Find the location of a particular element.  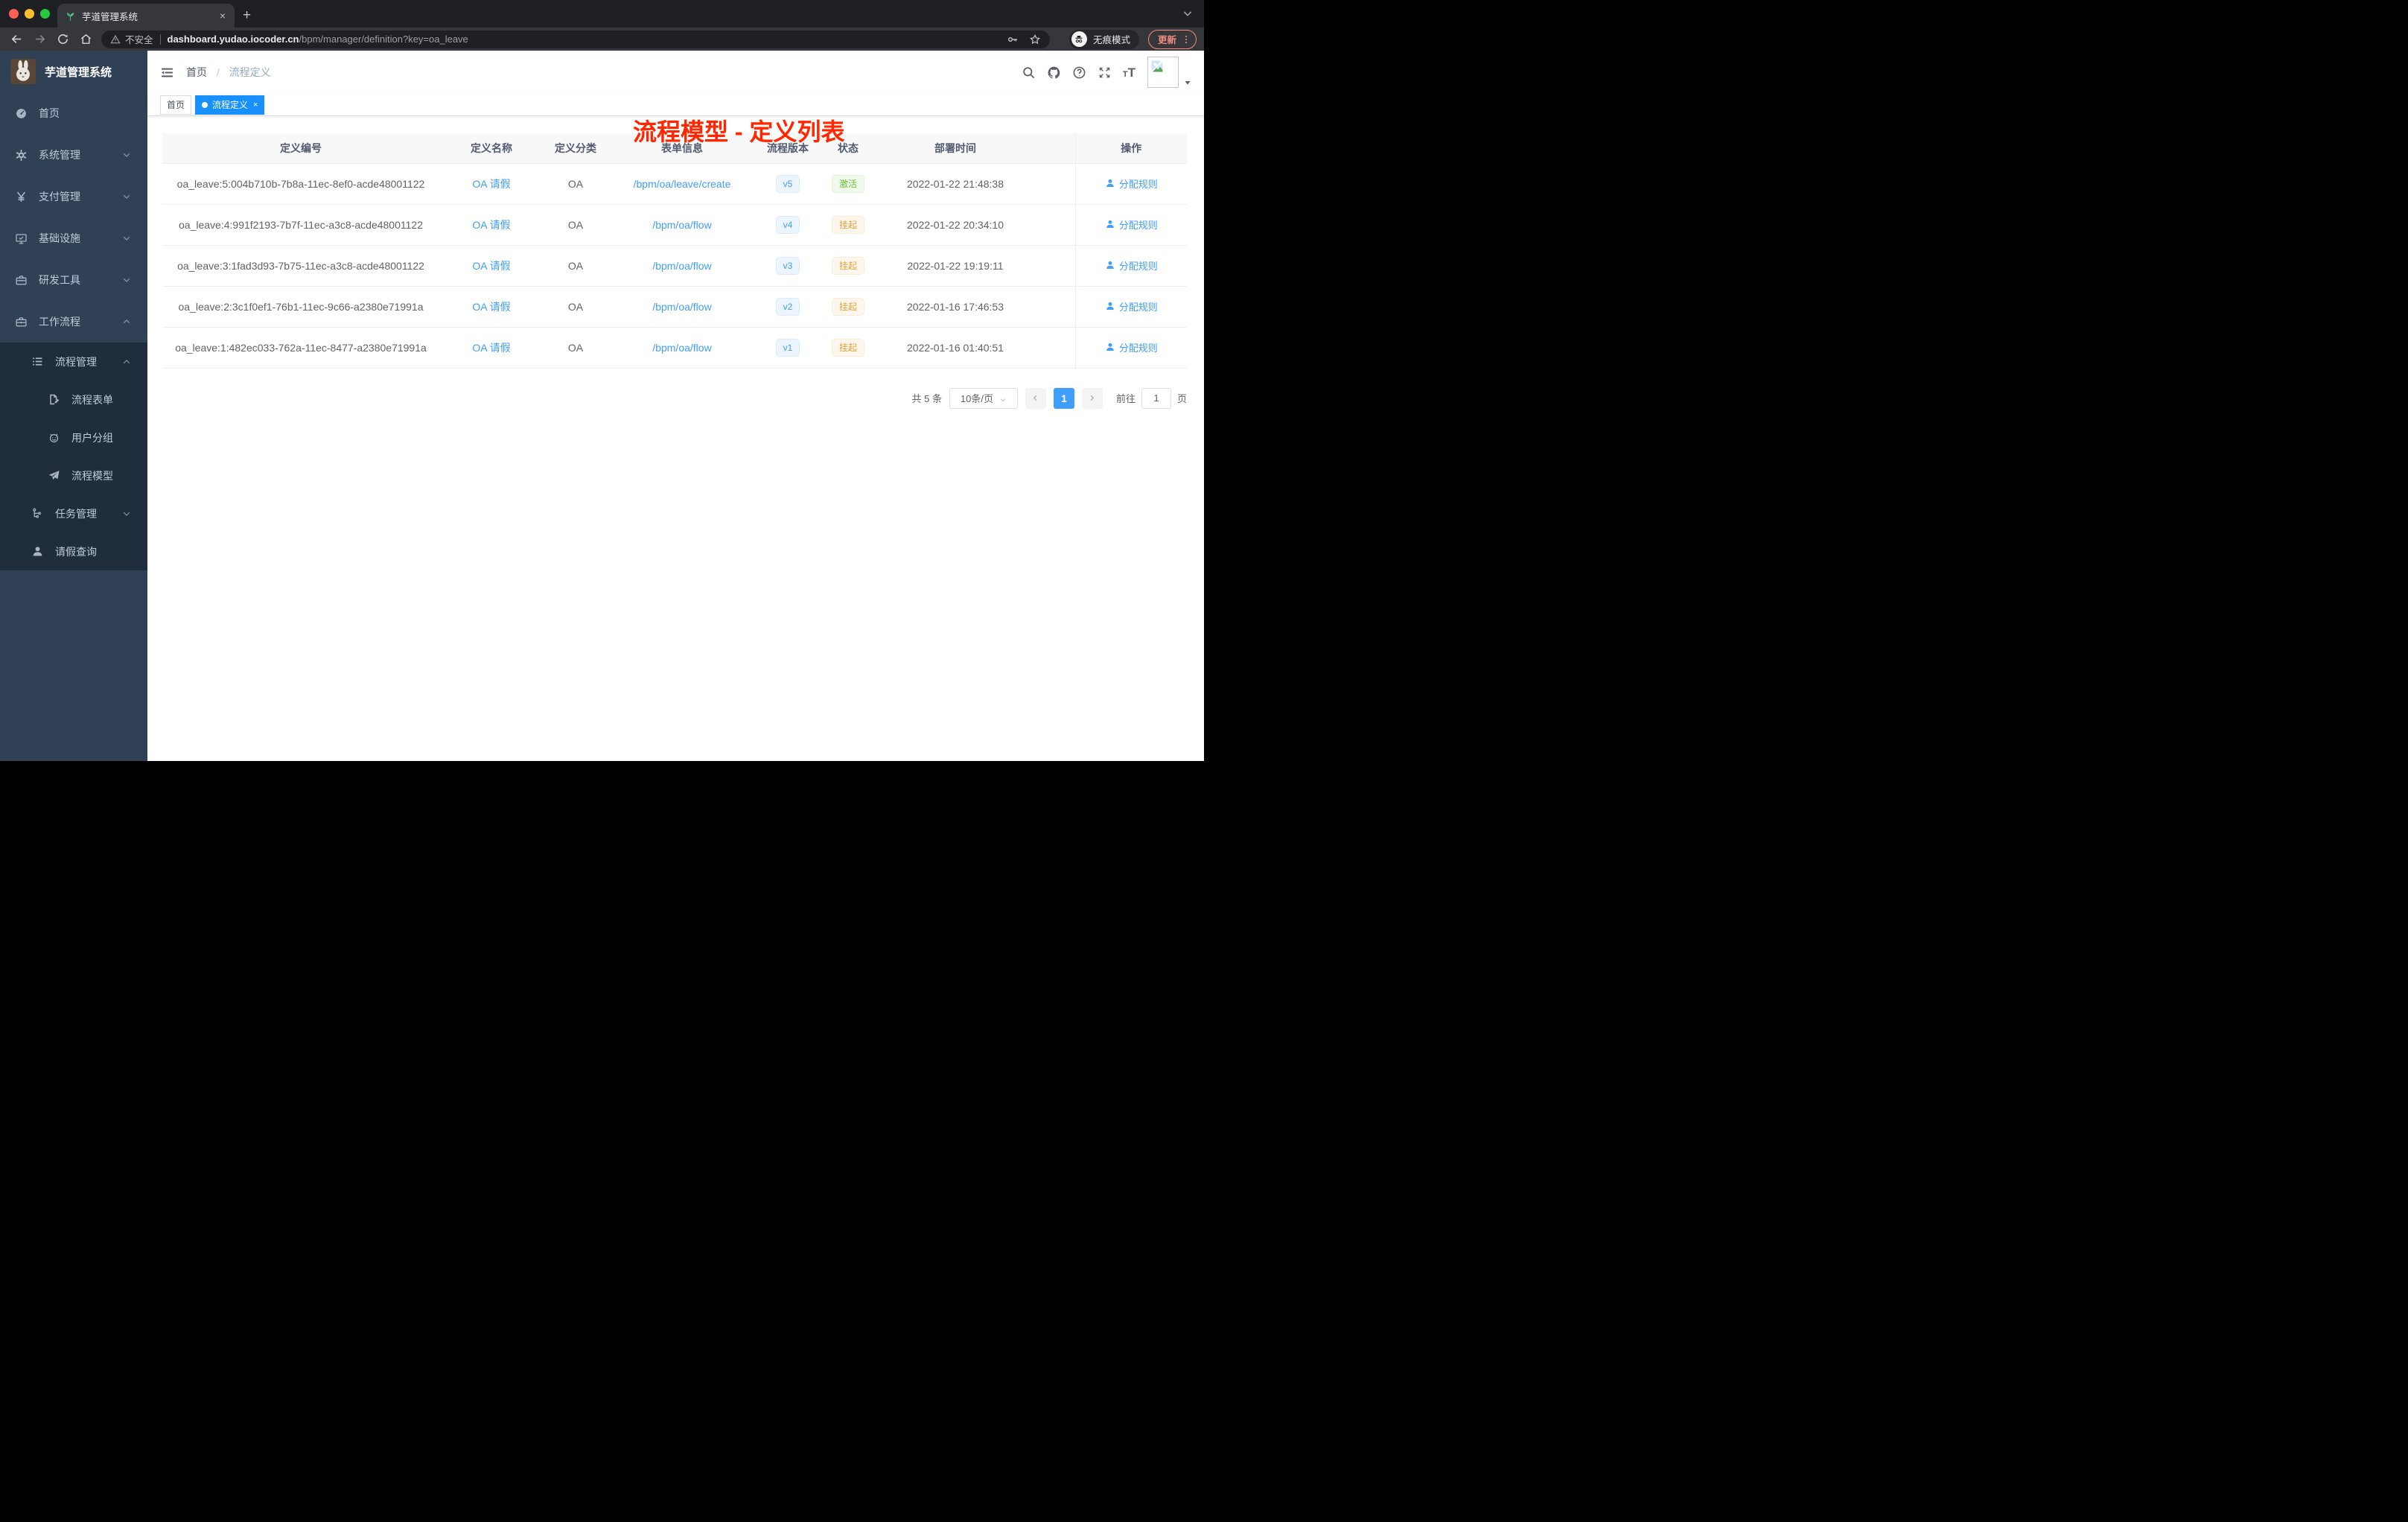

version-badge: v4 is located at coordinates (787, 224).